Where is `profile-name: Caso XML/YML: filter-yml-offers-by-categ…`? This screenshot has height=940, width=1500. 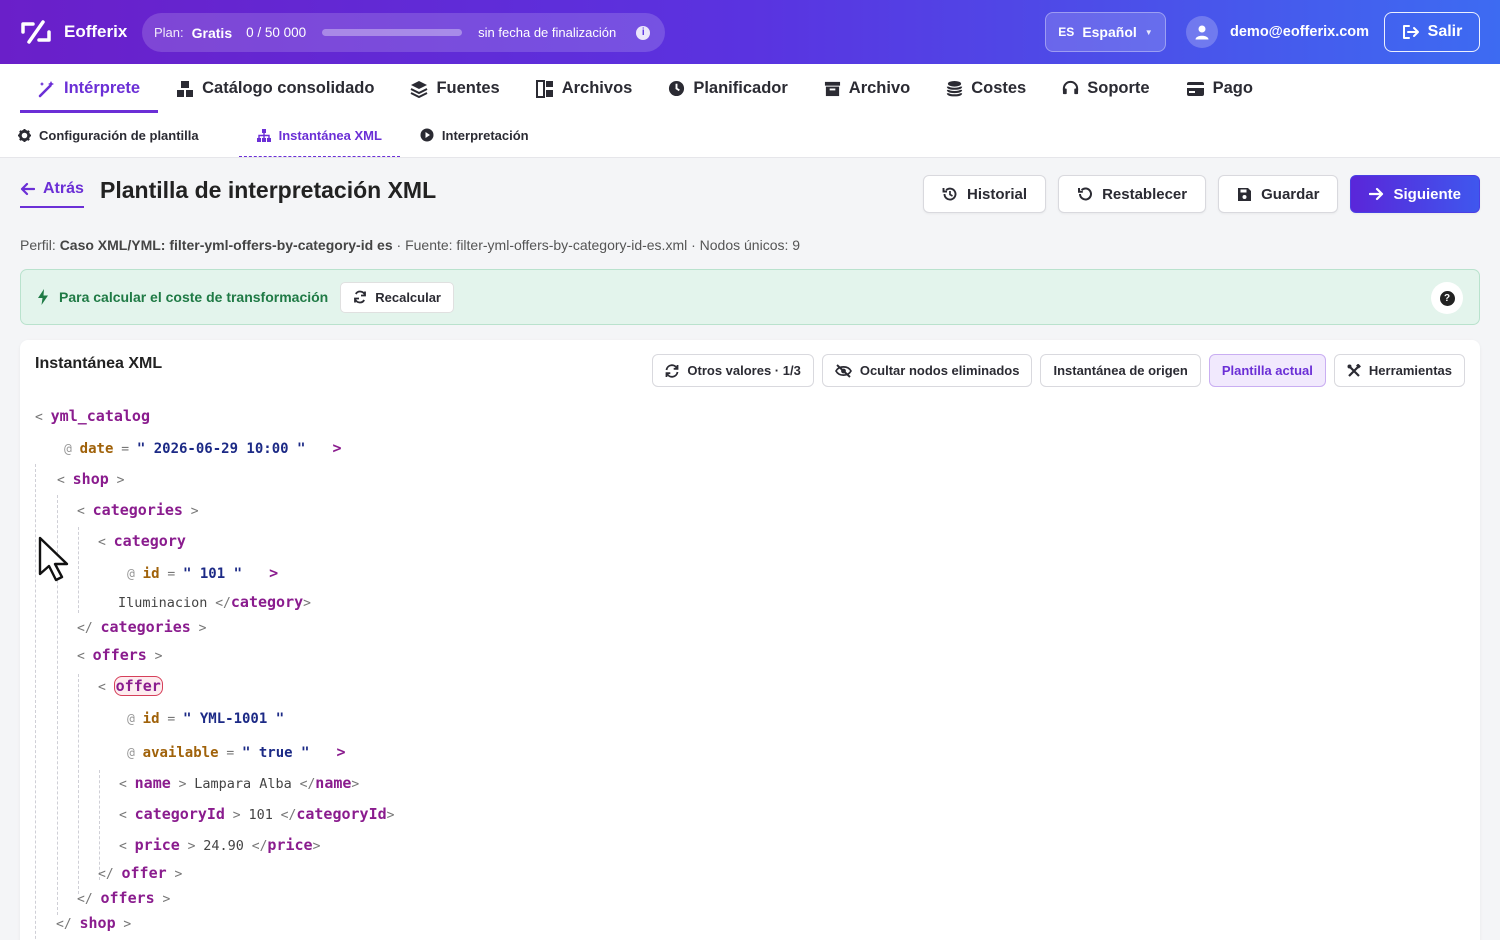 profile-name: Caso XML/YML: filter-yml-offers-by-categ… is located at coordinates (226, 245).